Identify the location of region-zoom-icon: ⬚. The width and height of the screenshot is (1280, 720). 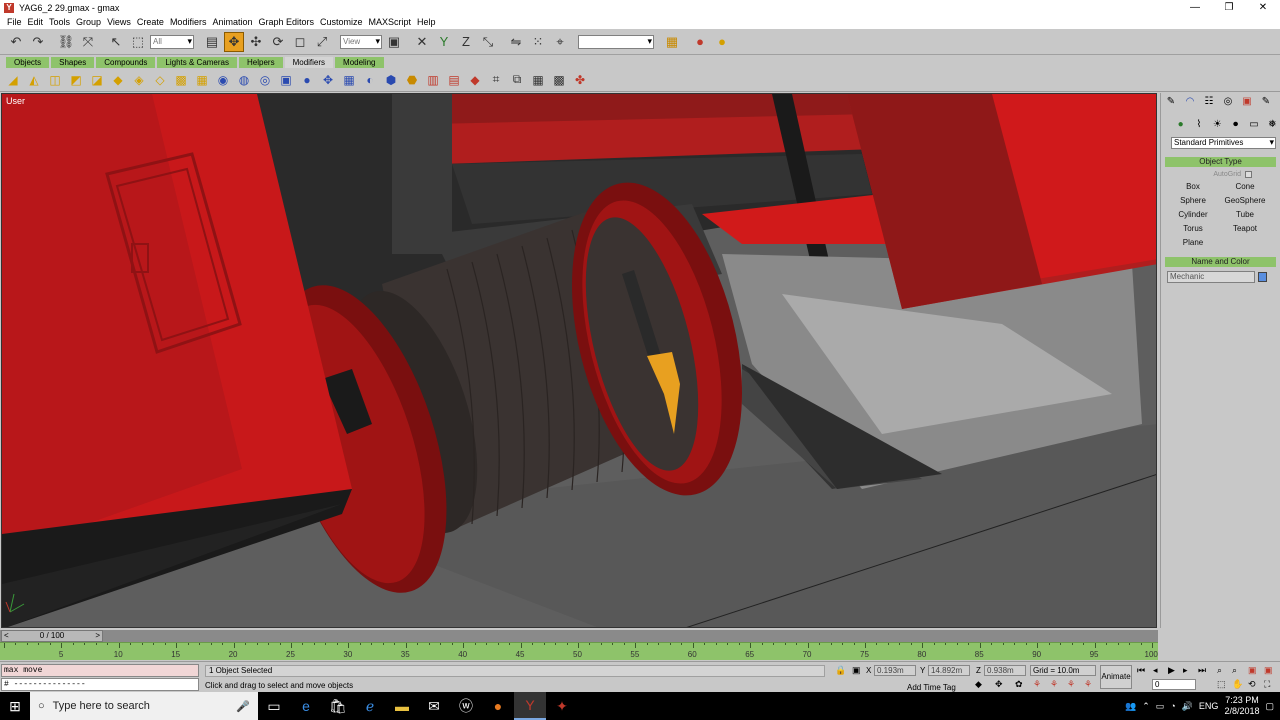
(1221, 684).